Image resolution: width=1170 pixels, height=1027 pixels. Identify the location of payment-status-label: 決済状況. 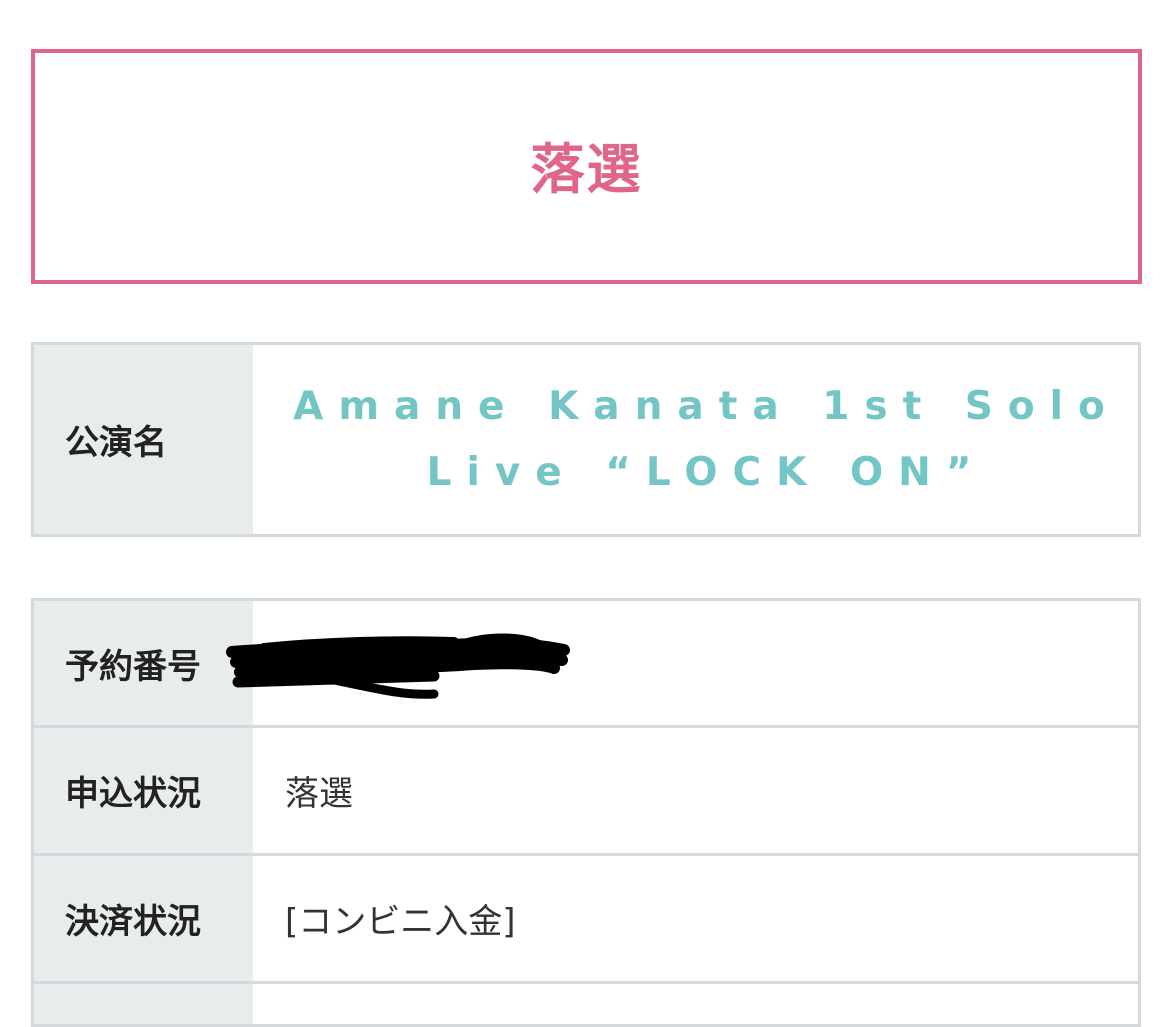
(143, 918).